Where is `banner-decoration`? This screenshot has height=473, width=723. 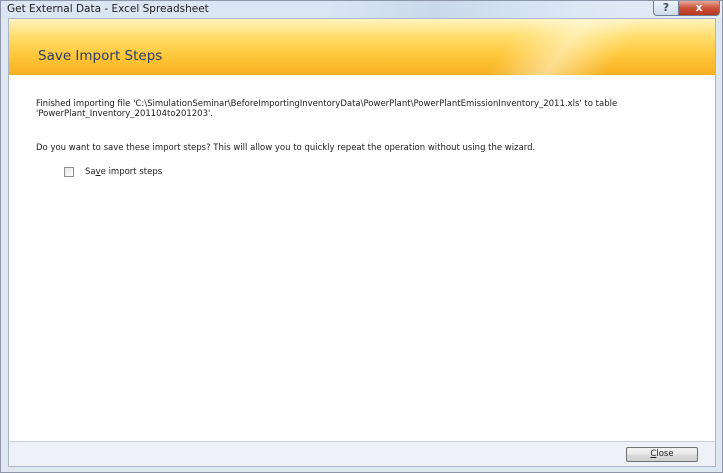 banner-decoration is located at coordinates (564, 47).